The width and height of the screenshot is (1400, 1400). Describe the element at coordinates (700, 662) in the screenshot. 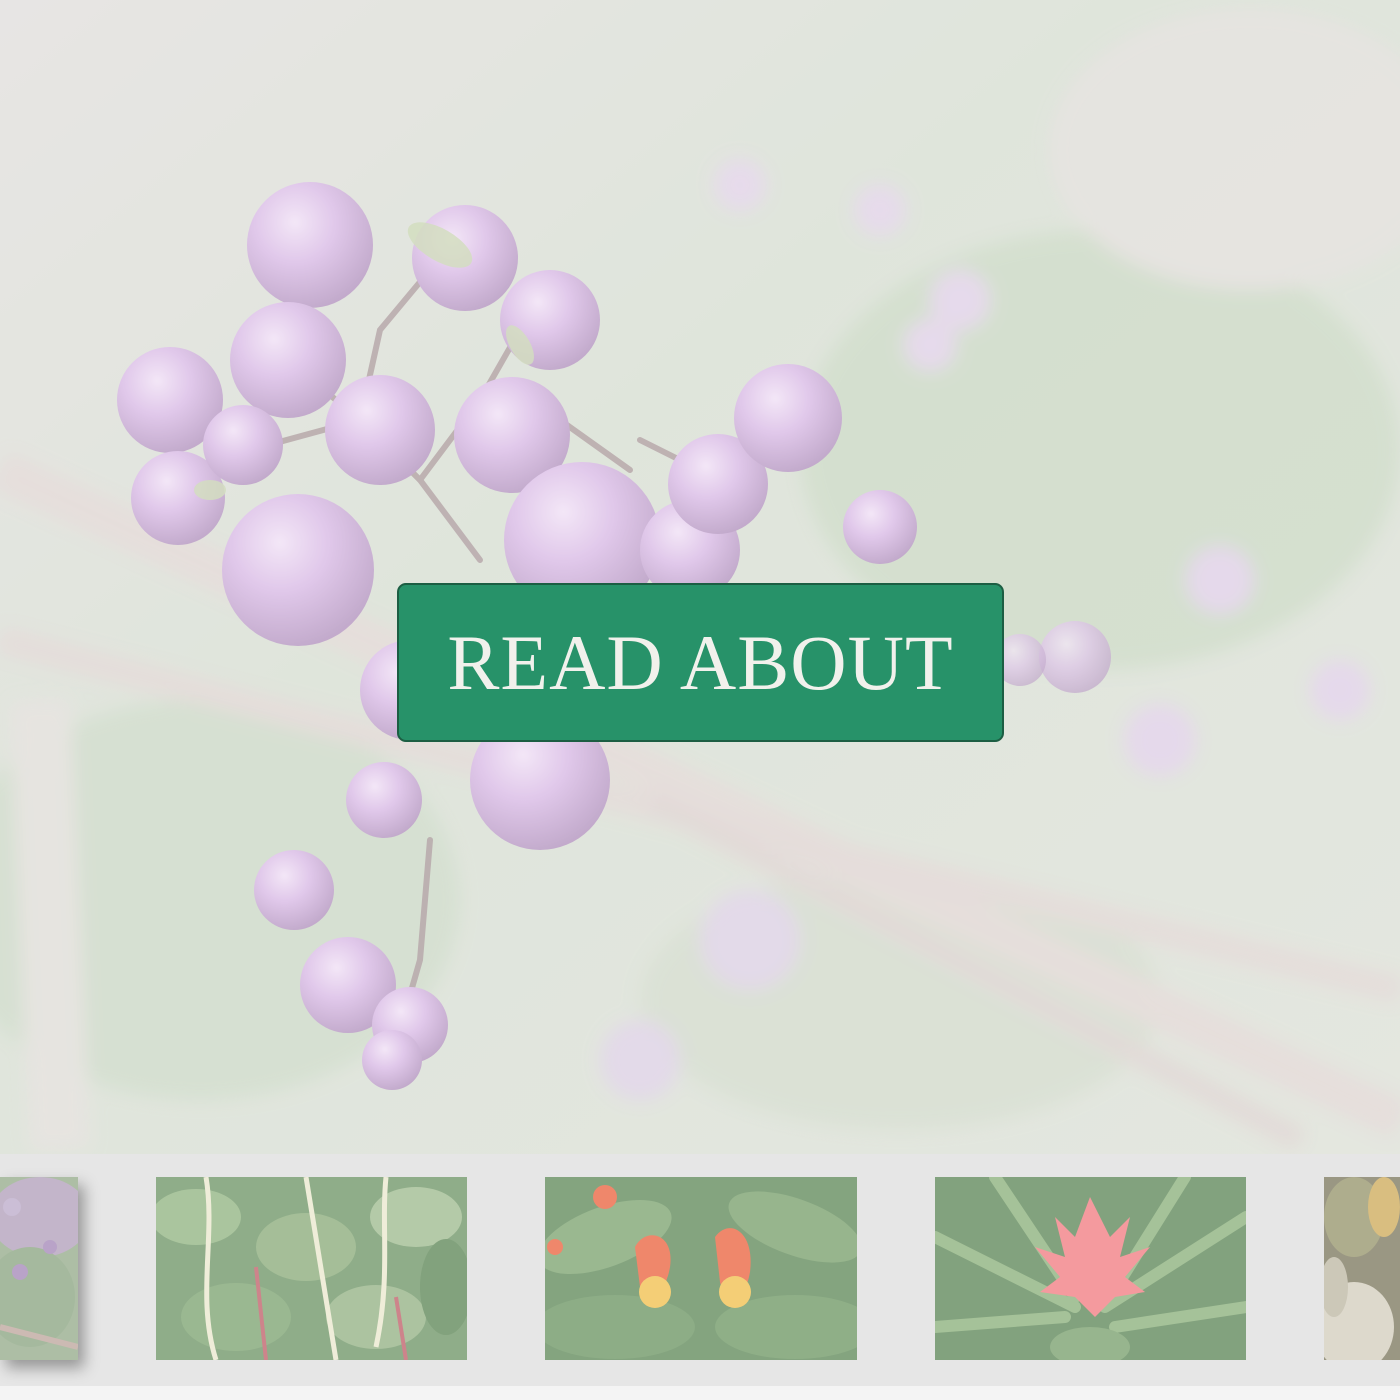

I see `read-about-button: READ ABOUT` at that location.